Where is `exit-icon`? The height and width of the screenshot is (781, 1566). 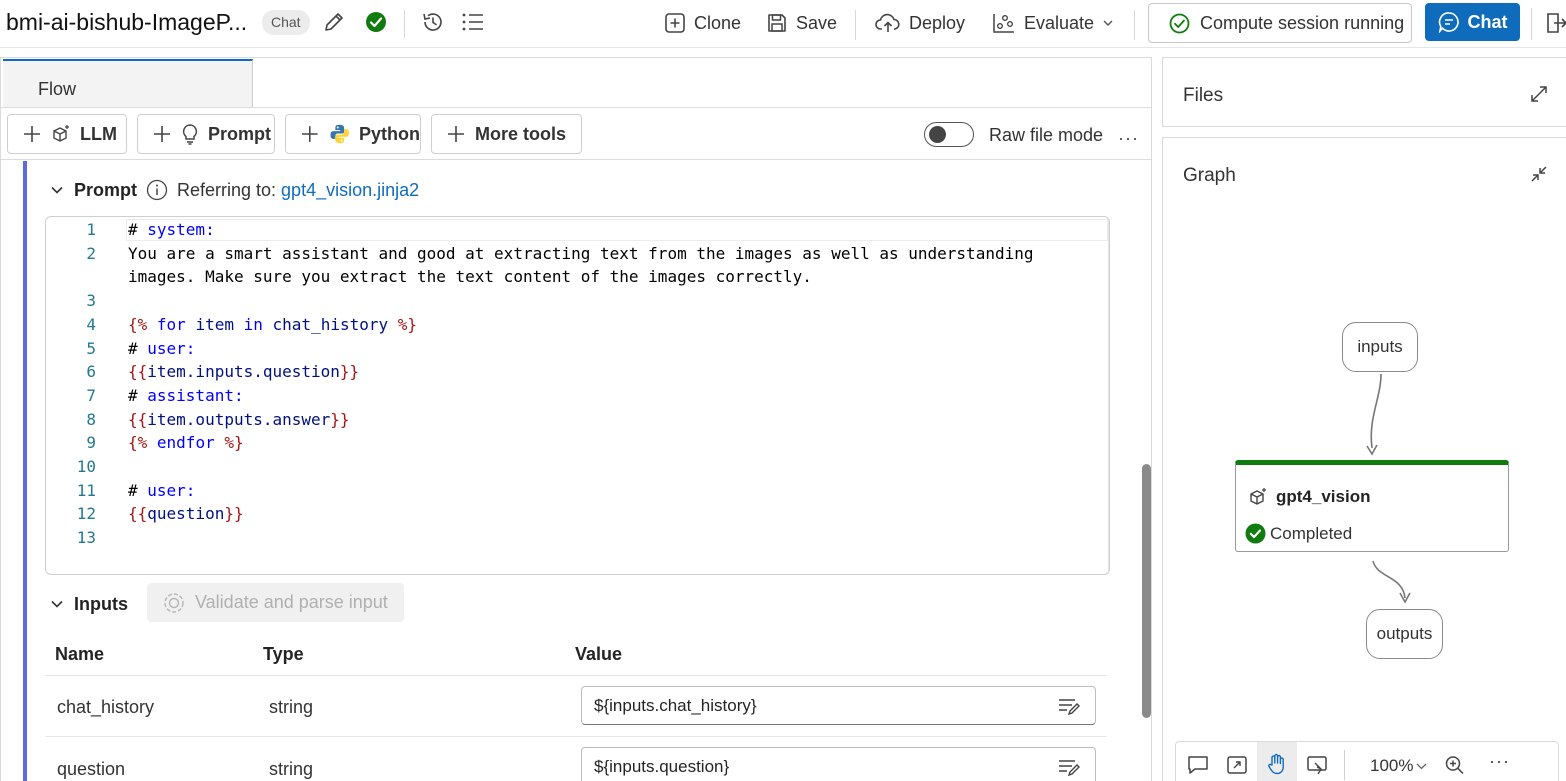 exit-icon is located at coordinates (1556, 23).